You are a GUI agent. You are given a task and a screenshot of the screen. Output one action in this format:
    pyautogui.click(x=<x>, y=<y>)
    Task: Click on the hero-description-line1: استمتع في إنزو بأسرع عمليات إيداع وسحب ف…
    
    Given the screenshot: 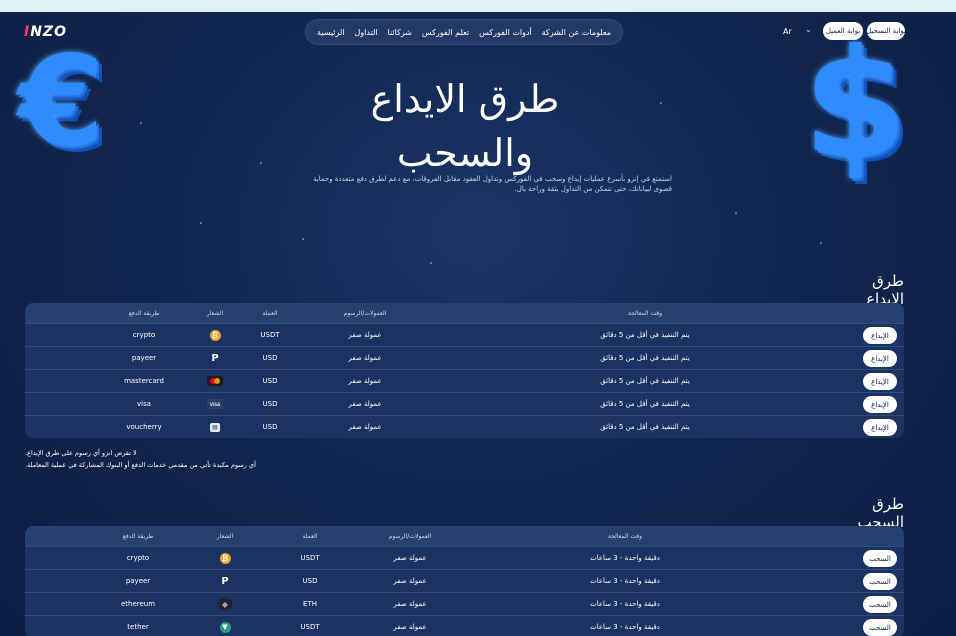 What is the action you would take?
    pyautogui.click(x=492, y=179)
    